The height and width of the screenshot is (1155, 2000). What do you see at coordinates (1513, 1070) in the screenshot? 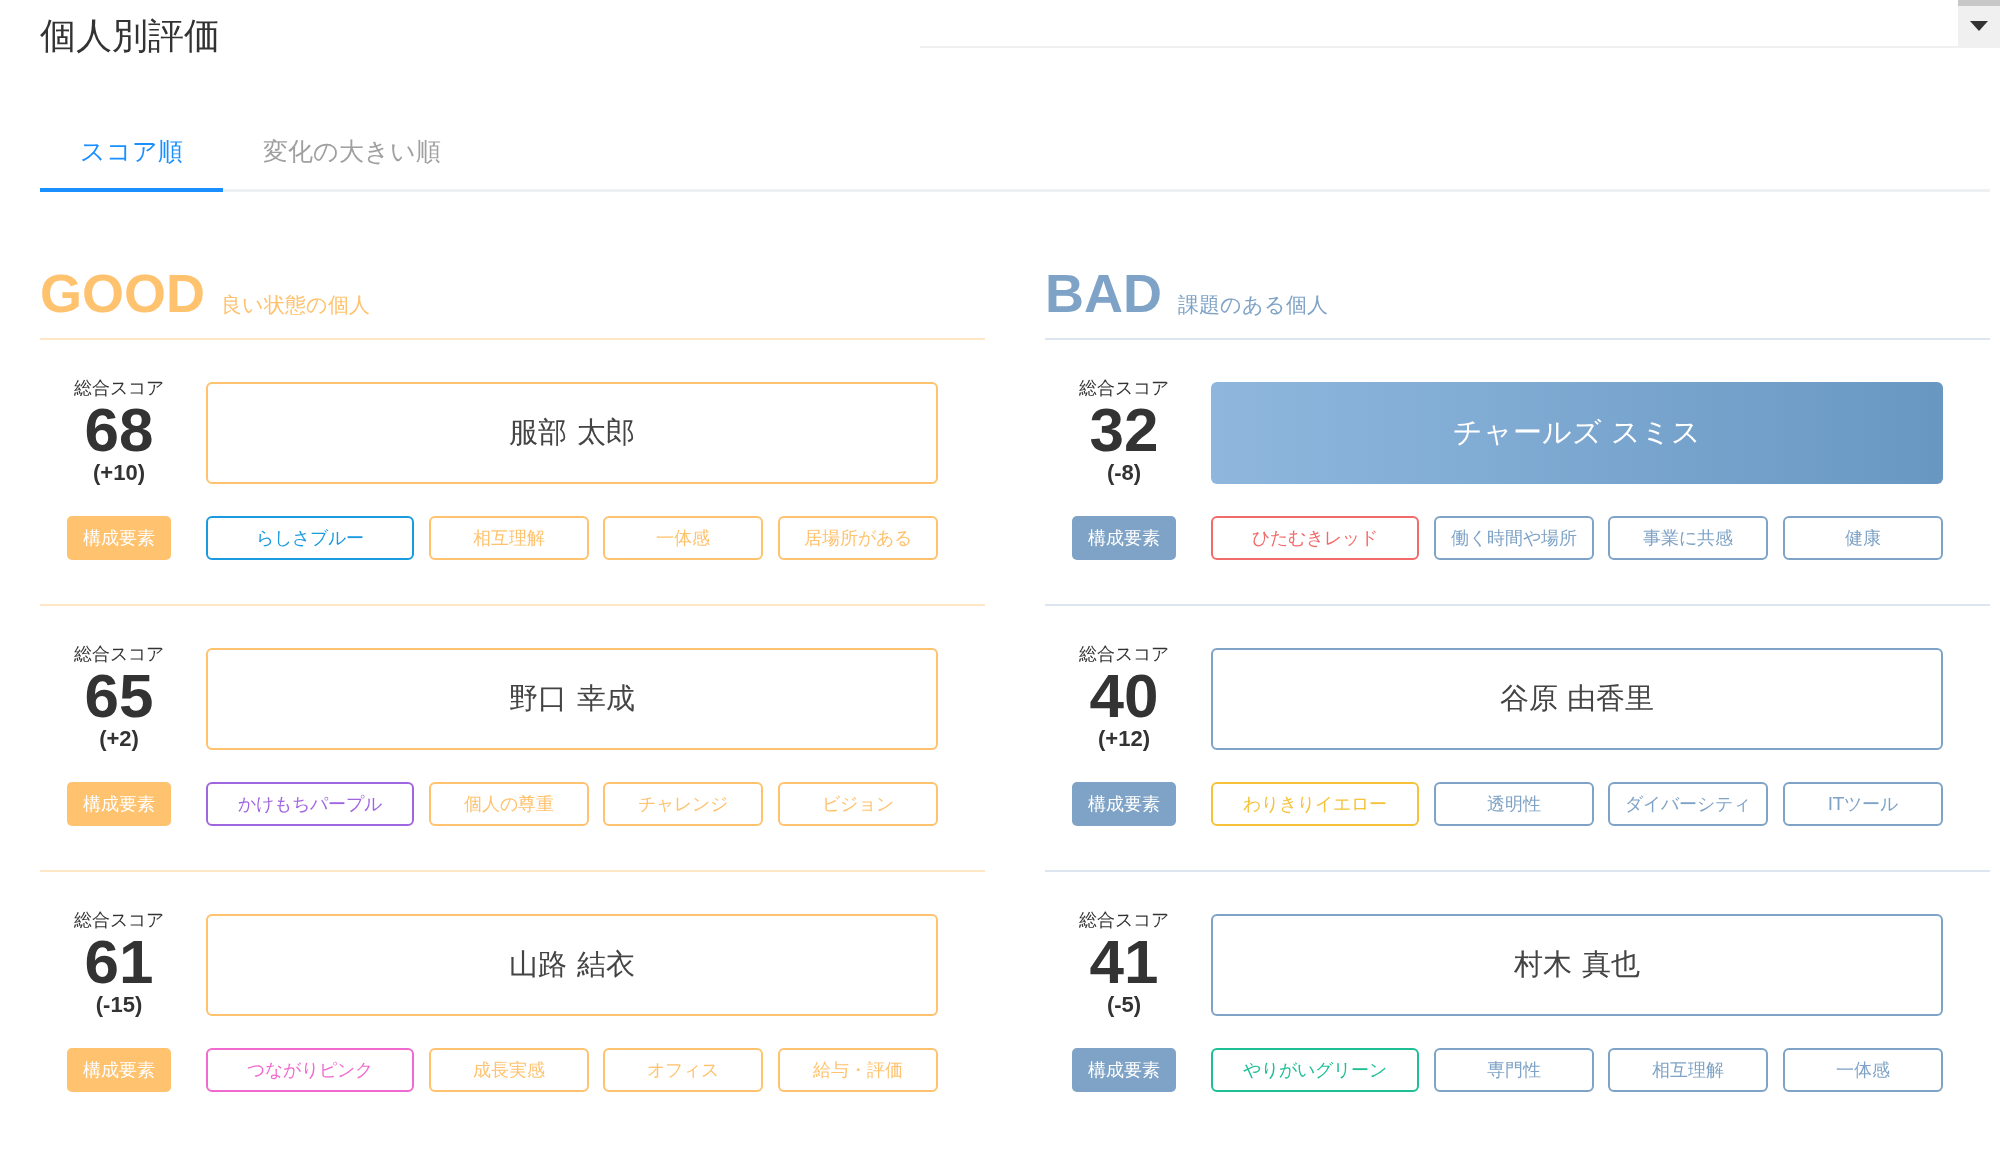
I see `tag: 専門性` at bounding box center [1513, 1070].